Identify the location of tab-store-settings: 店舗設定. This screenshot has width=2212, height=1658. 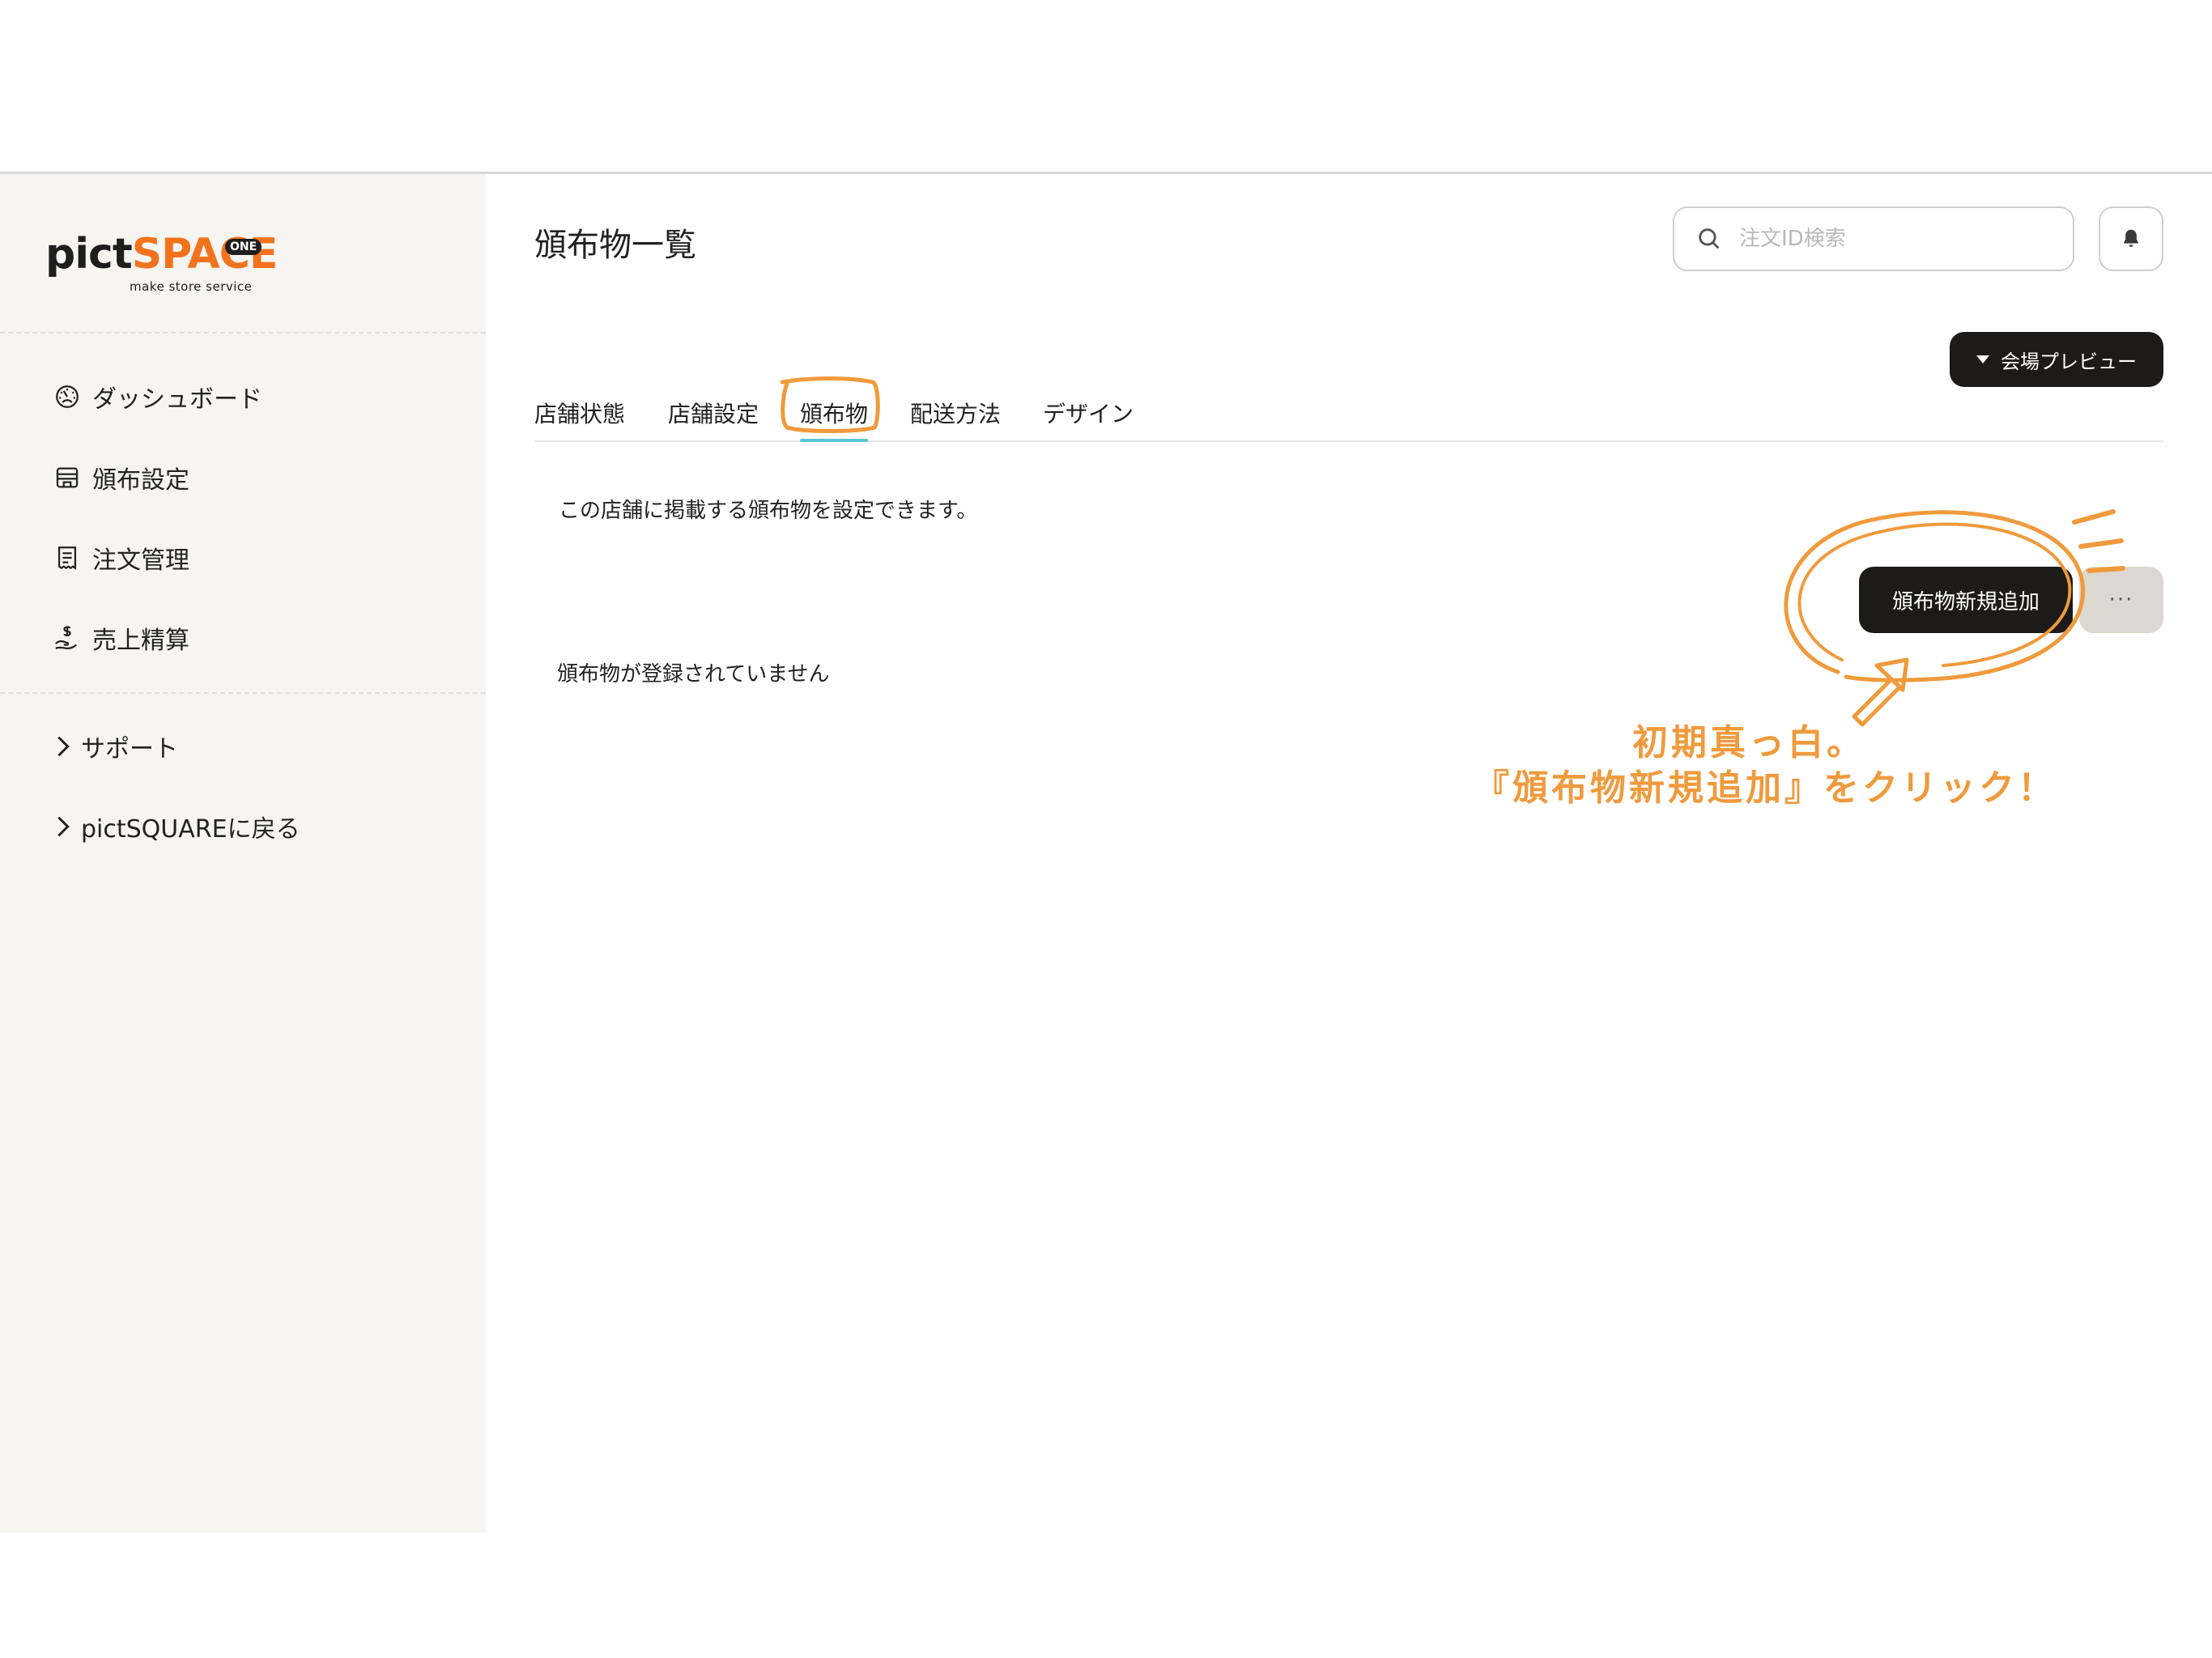
(714, 414).